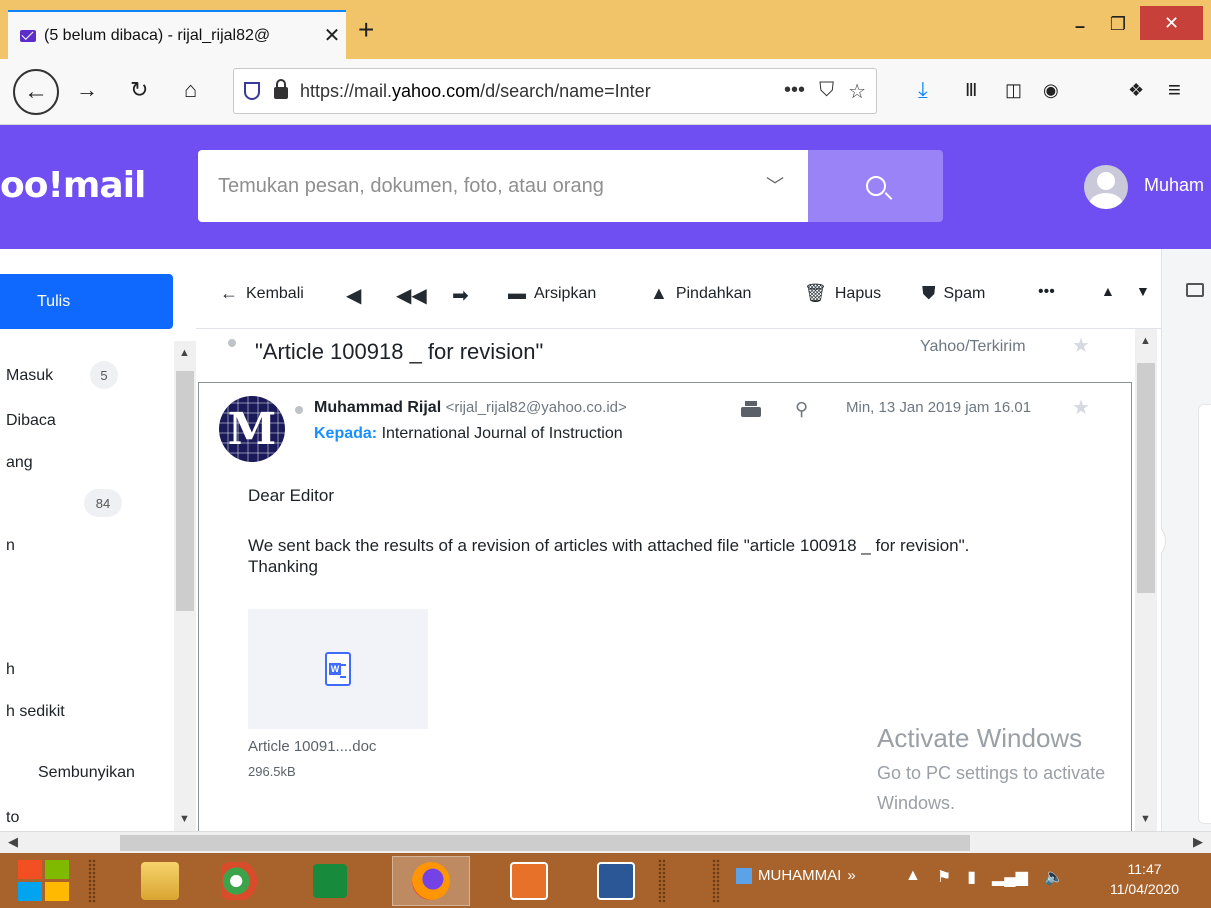 Image resolution: width=1211 pixels, height=908 pixels. Describe the element at coordinates (1118, 24) in the screenshot. I see `maximize-button: ❐` at that location.